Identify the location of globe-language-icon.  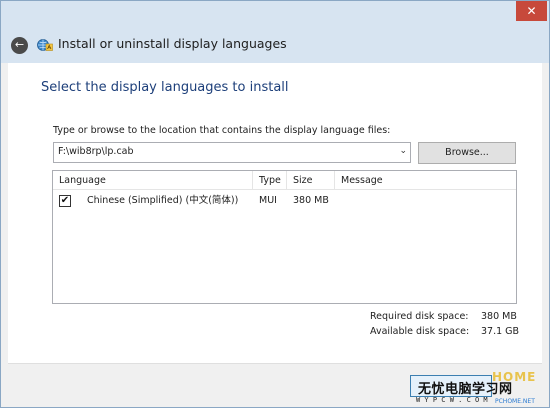
(45, 45).